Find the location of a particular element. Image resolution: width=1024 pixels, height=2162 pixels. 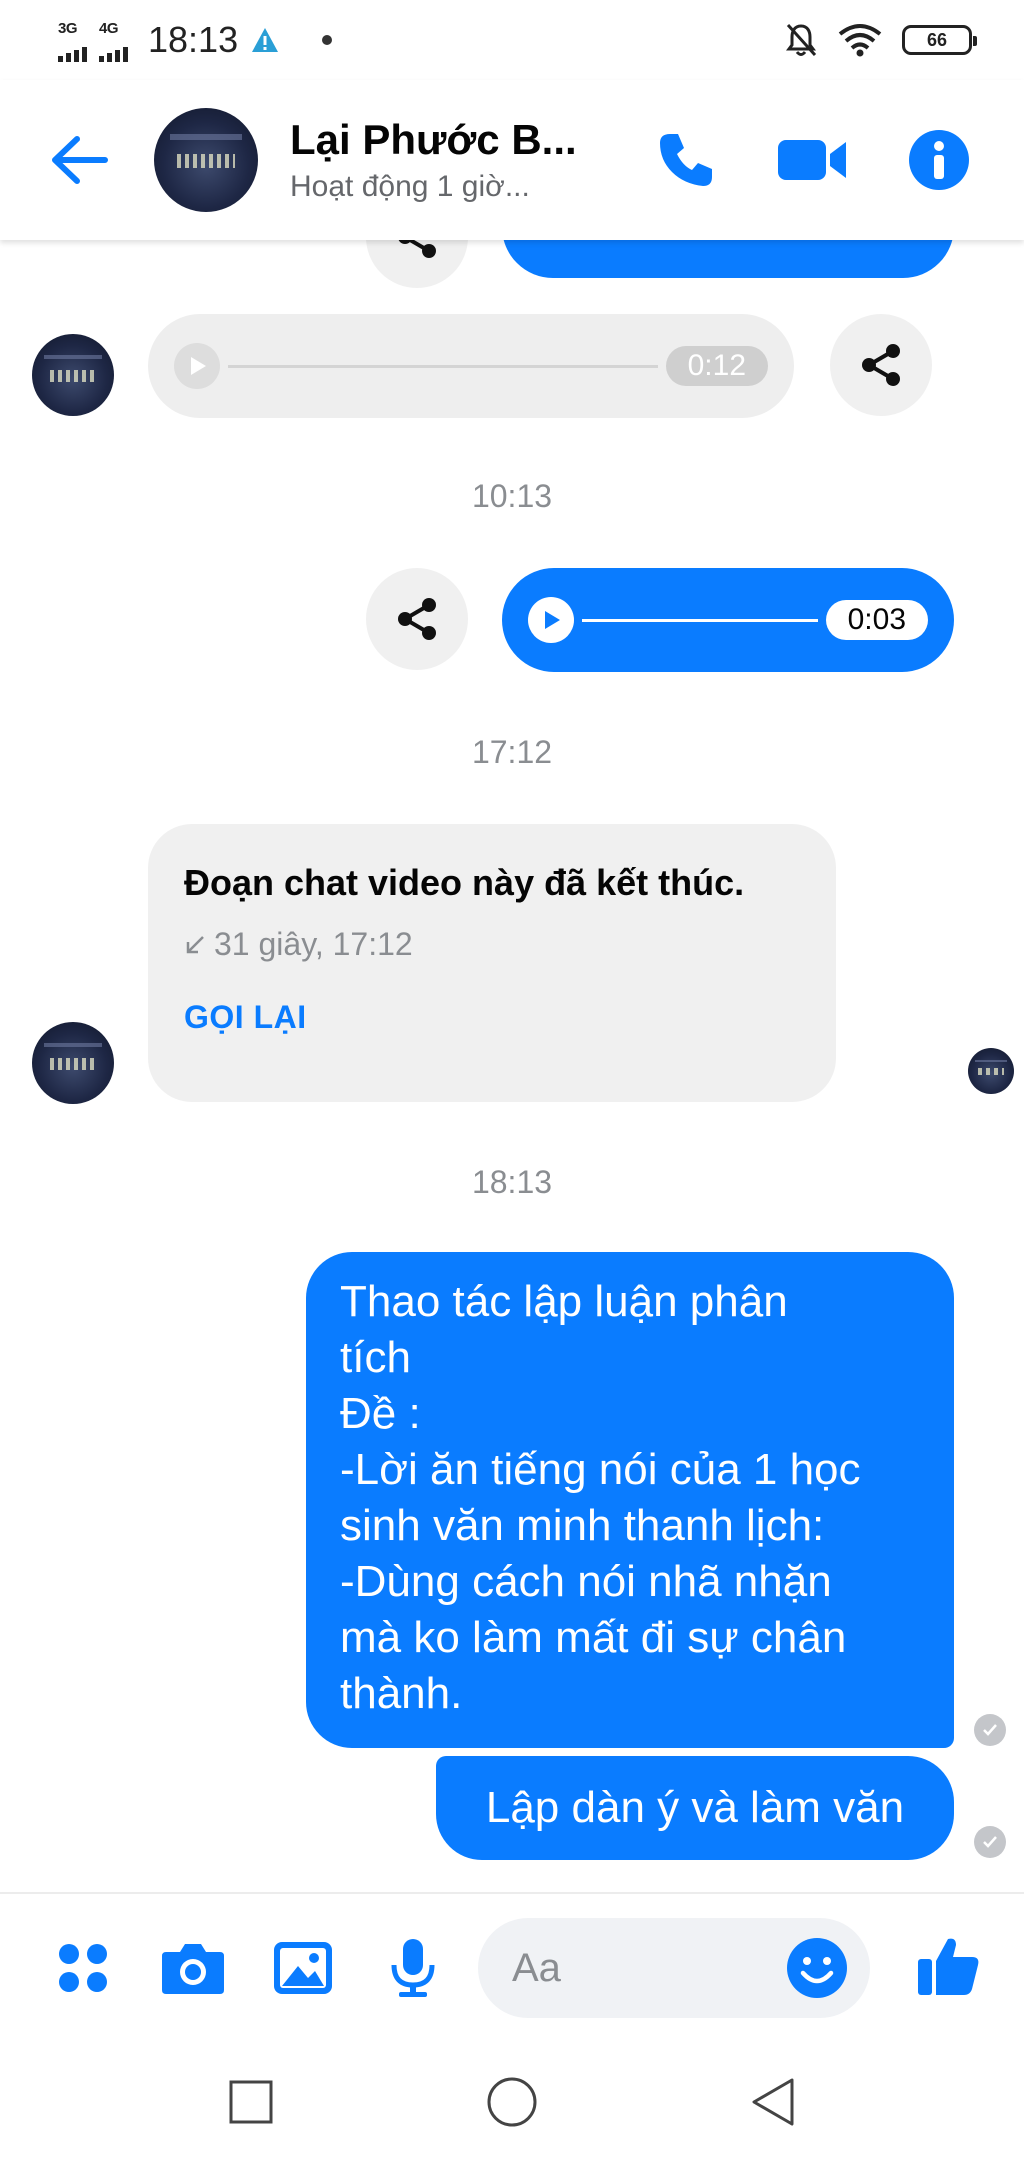

thumbs-up-icon is located at coordinates (948, 1966).